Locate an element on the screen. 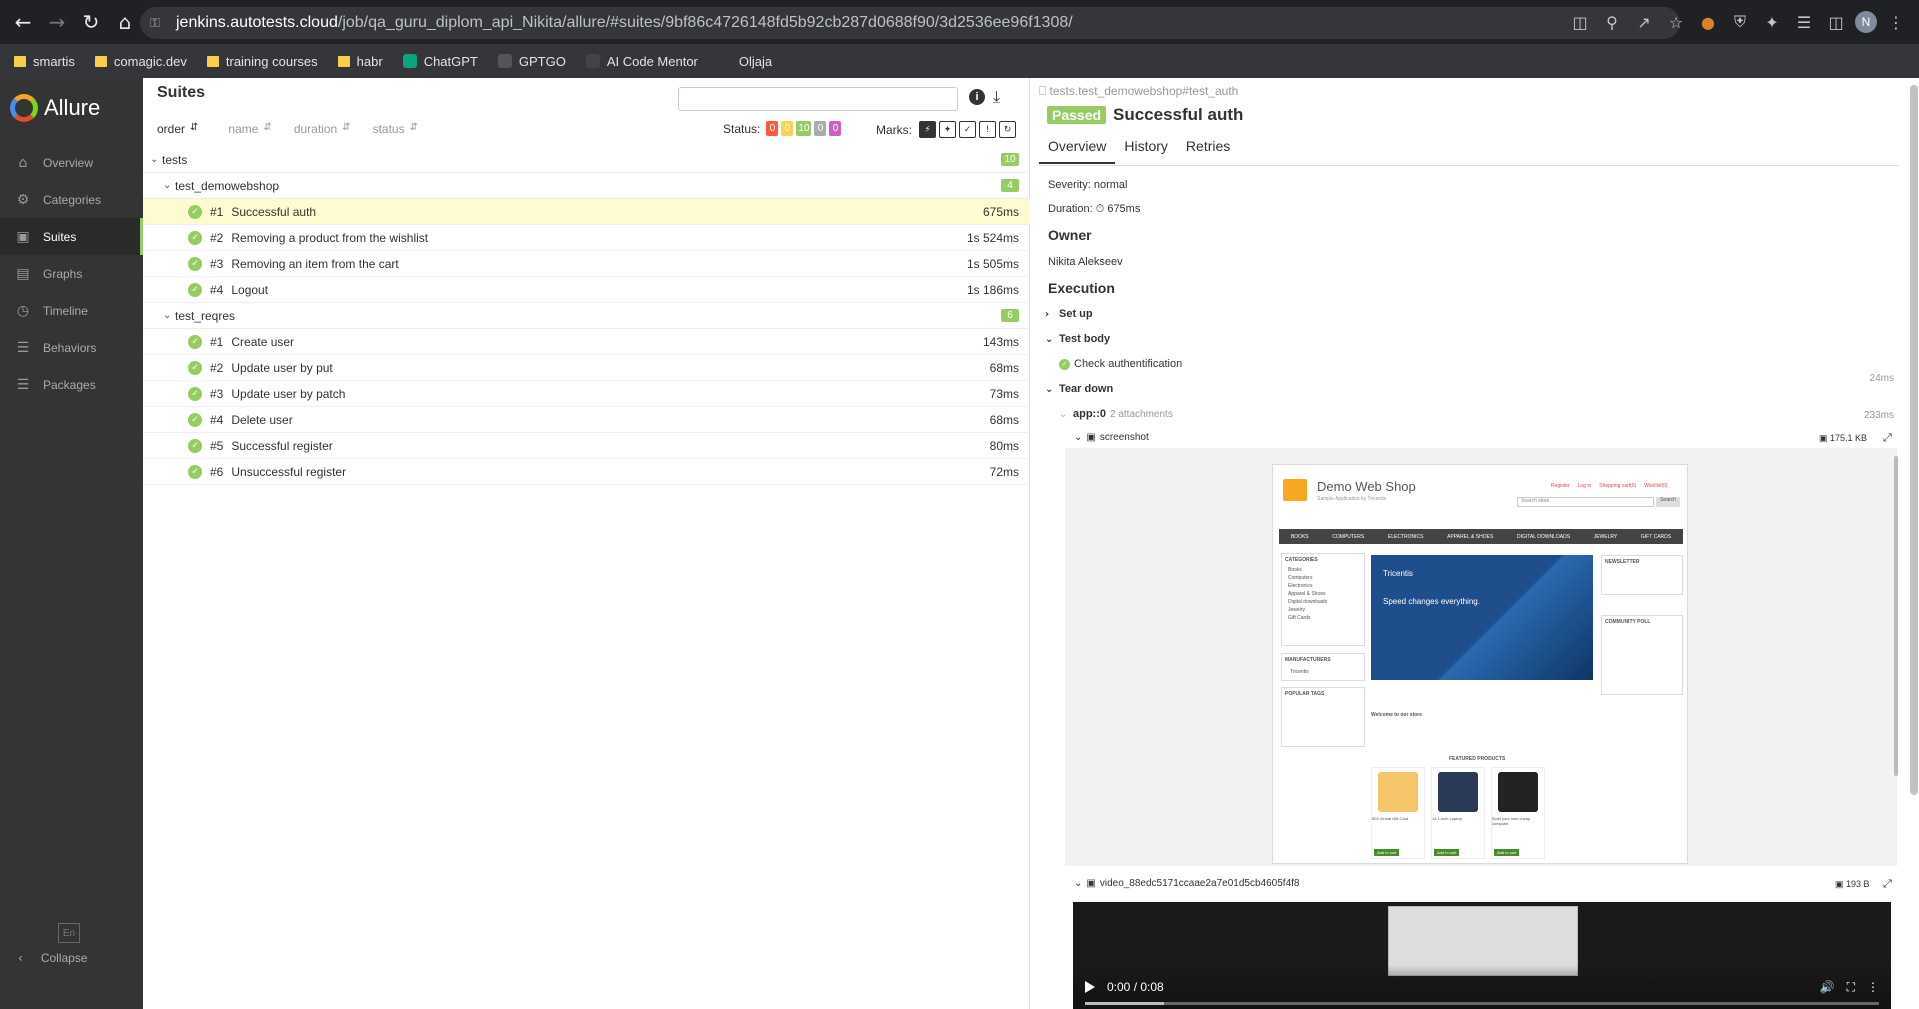  menu-kebab-icon: ⋮ is located at coordinates (1896, 22).